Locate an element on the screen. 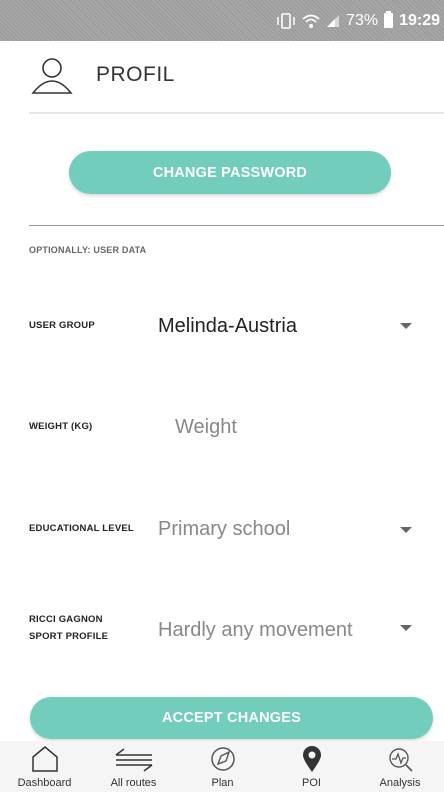  wifi-icon is located at coordinates (311, 21).